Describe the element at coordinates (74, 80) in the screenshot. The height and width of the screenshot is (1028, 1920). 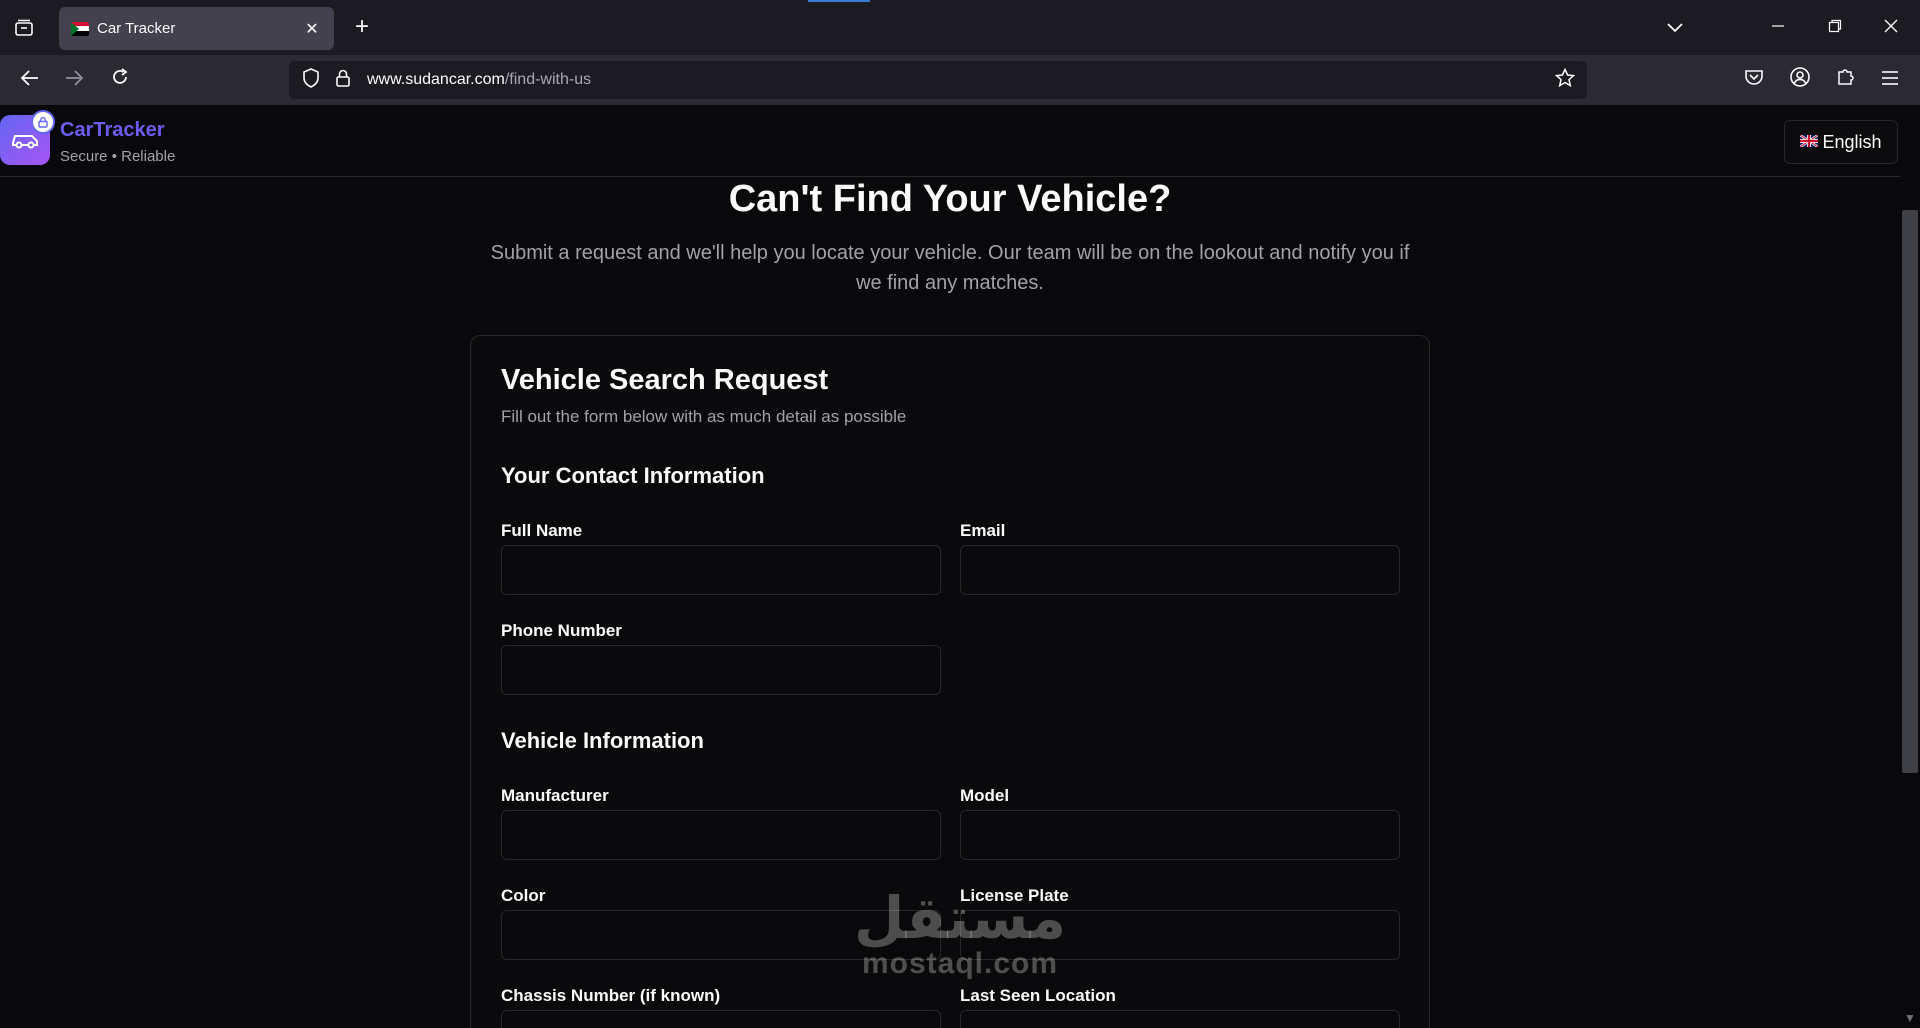
I see `arrow-right-icon` at that location.